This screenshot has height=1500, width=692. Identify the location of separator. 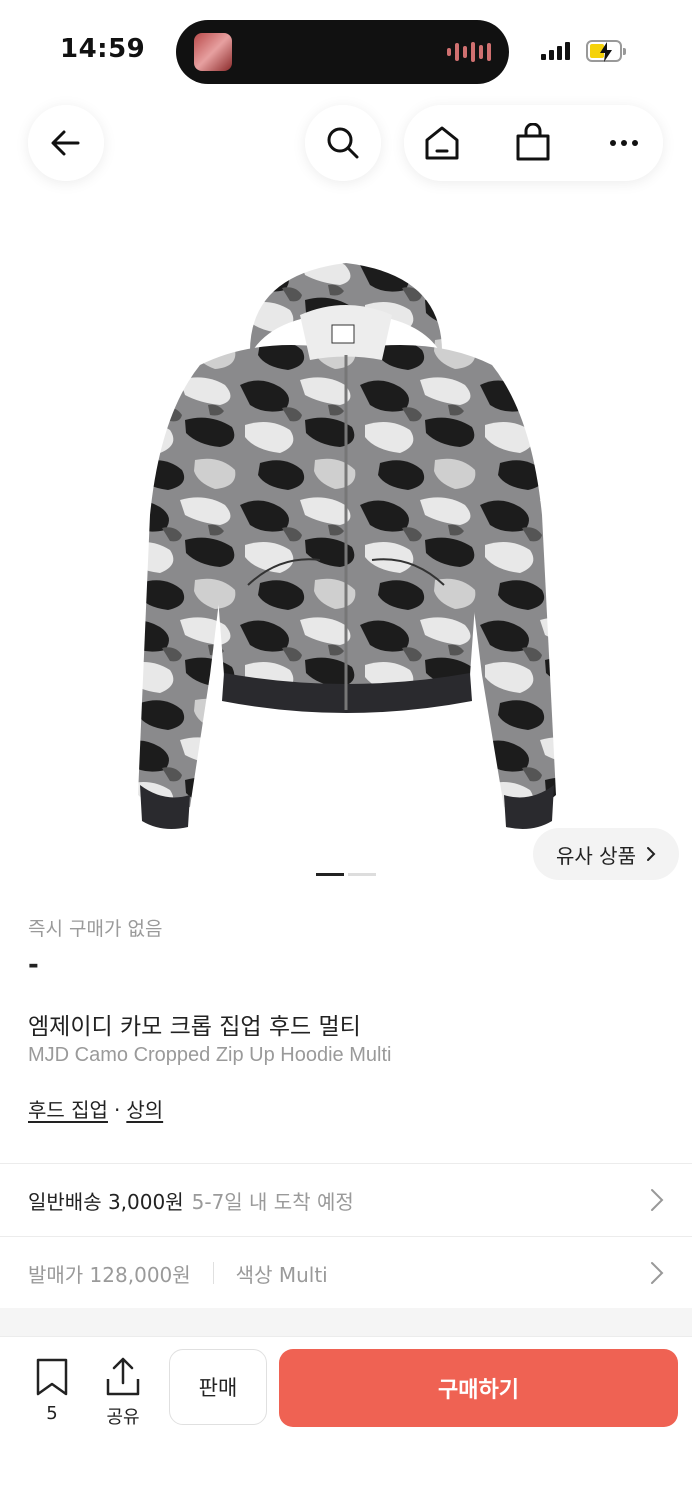
(213, 1273).